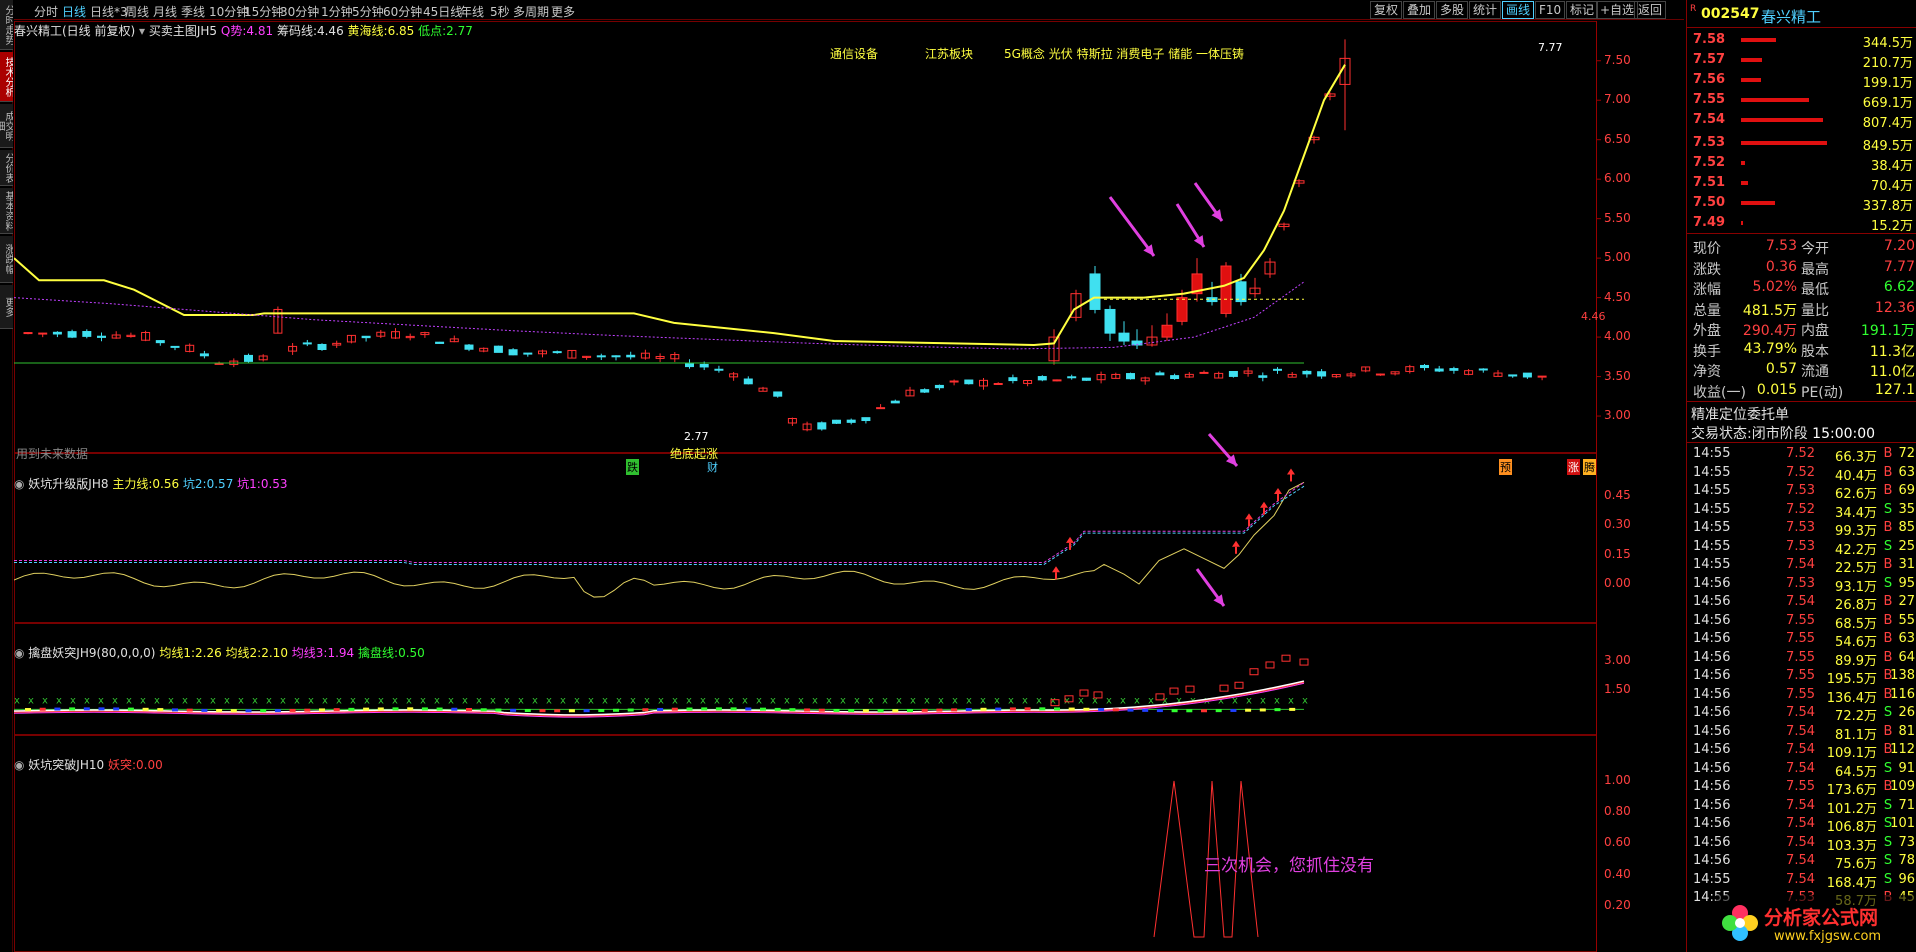  Describe the element at coordinates (1804, 548) in the screenshot. I see `tick-row: 14:55 7.53 42.2万 S 25` at that location.